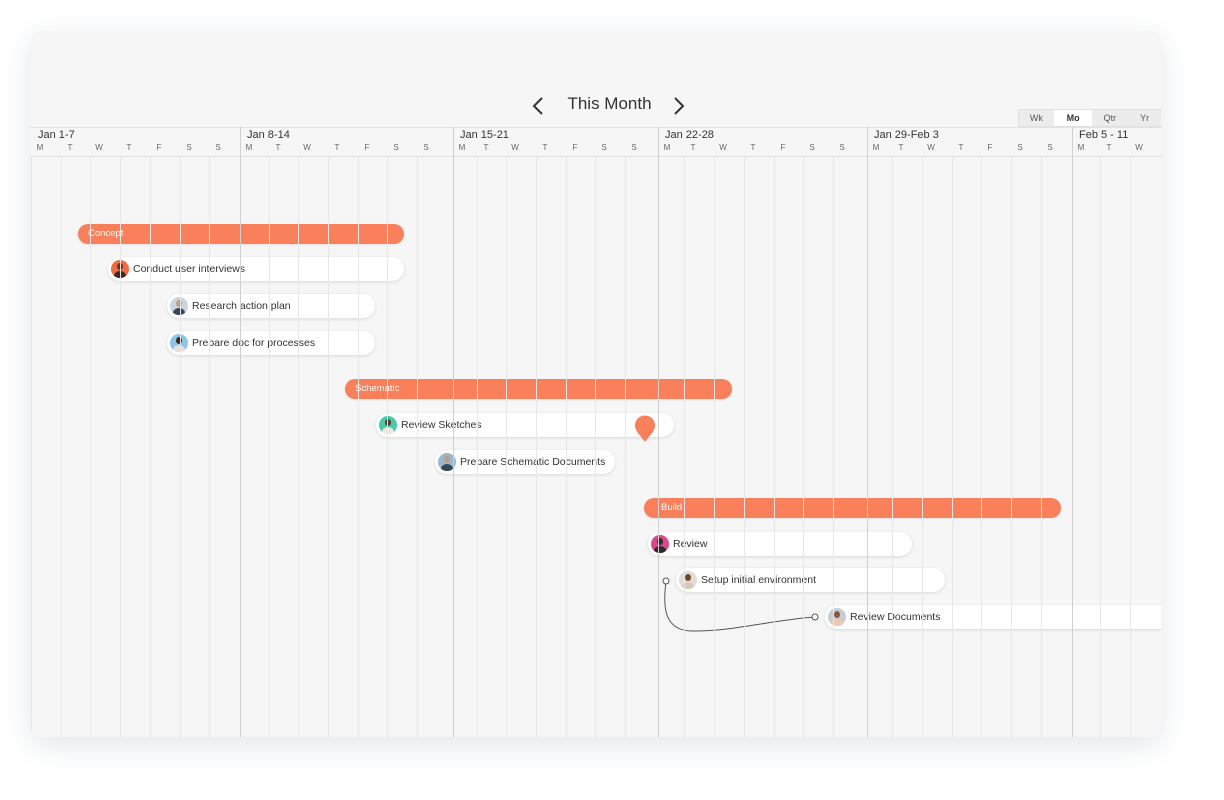 This screenshot has height=800, width=1224. Describe the element at coordinates (609, 103) in the screenshot. I see `period-title: This Month` at that location.